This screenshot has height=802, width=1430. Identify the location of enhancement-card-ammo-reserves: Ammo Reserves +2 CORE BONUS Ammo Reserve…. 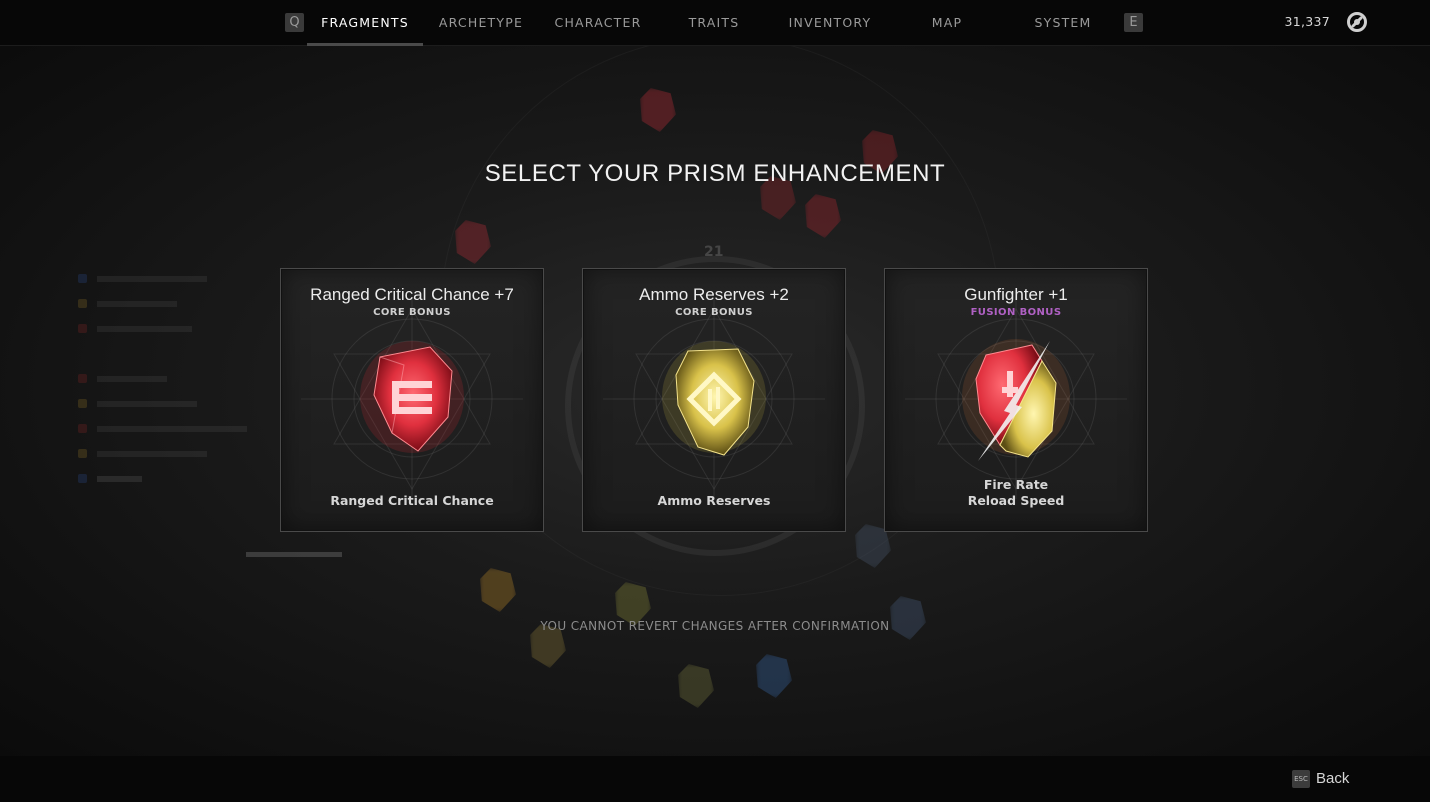
(714, 400).